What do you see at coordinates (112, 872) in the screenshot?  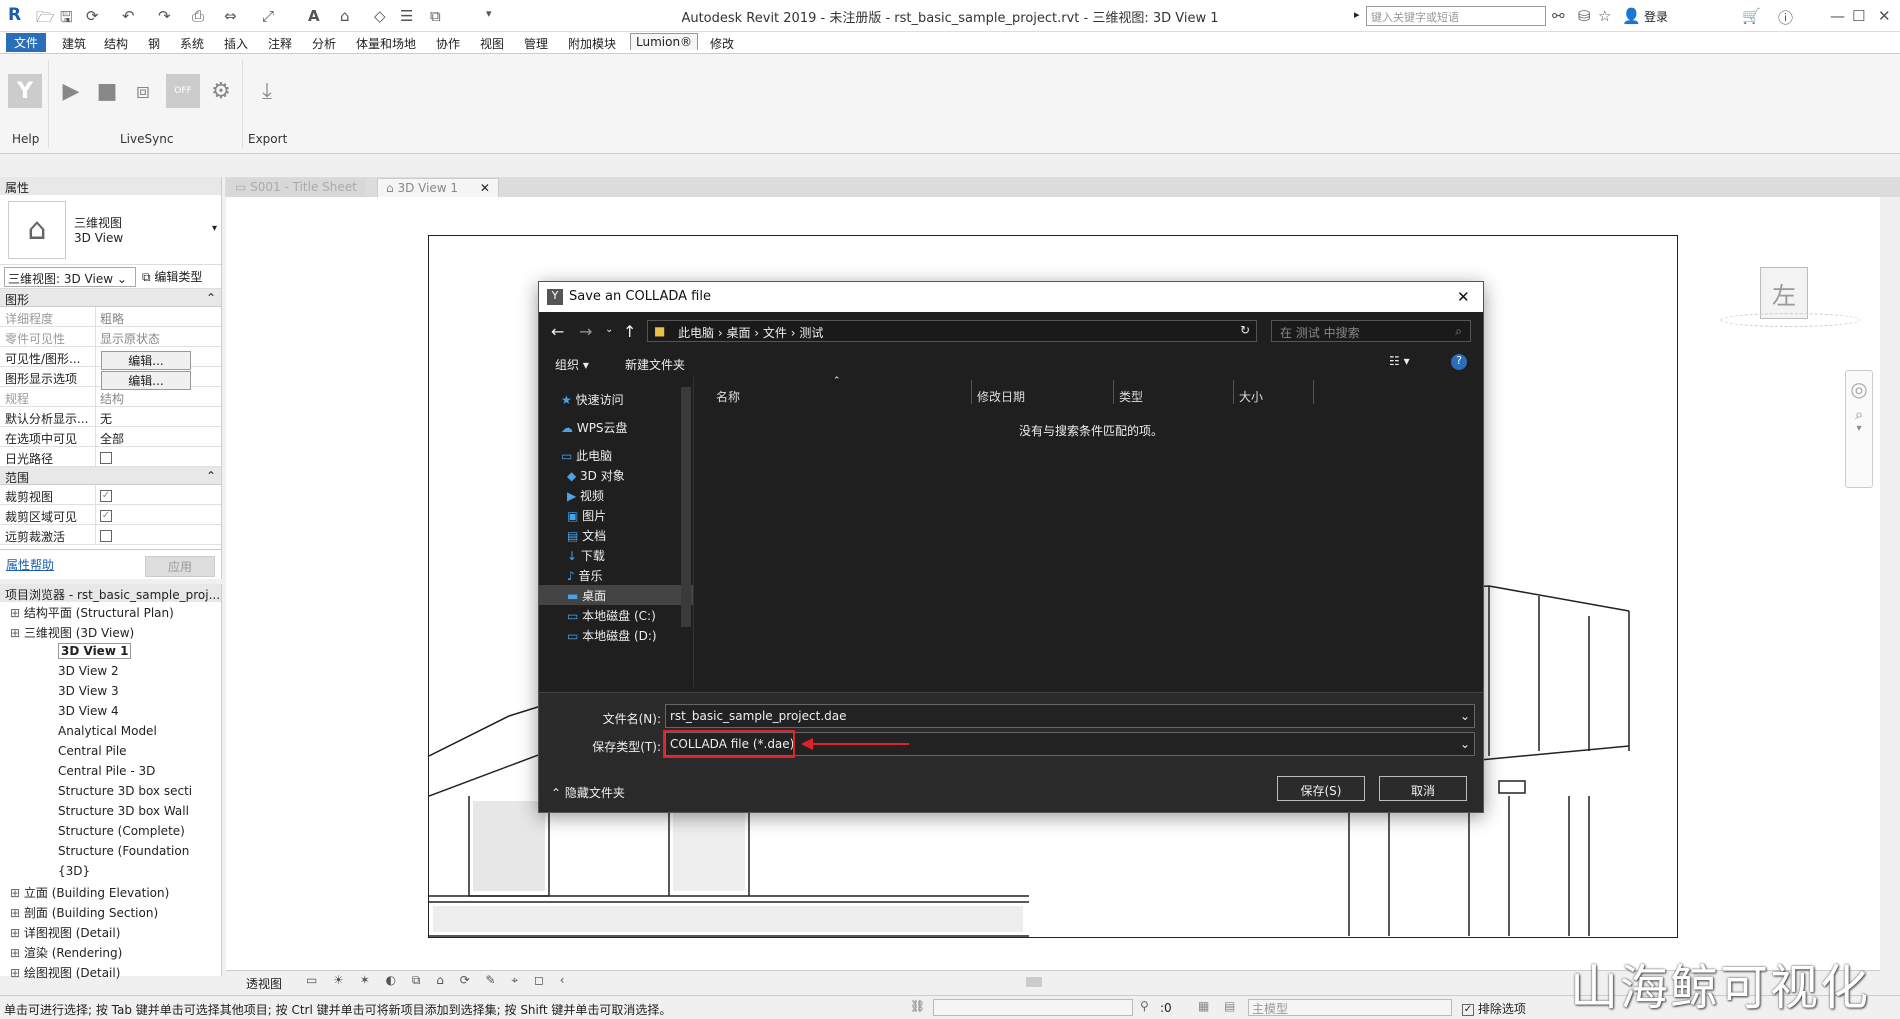 I see `tree-node: {3D}` at bounding box center [112, 872].